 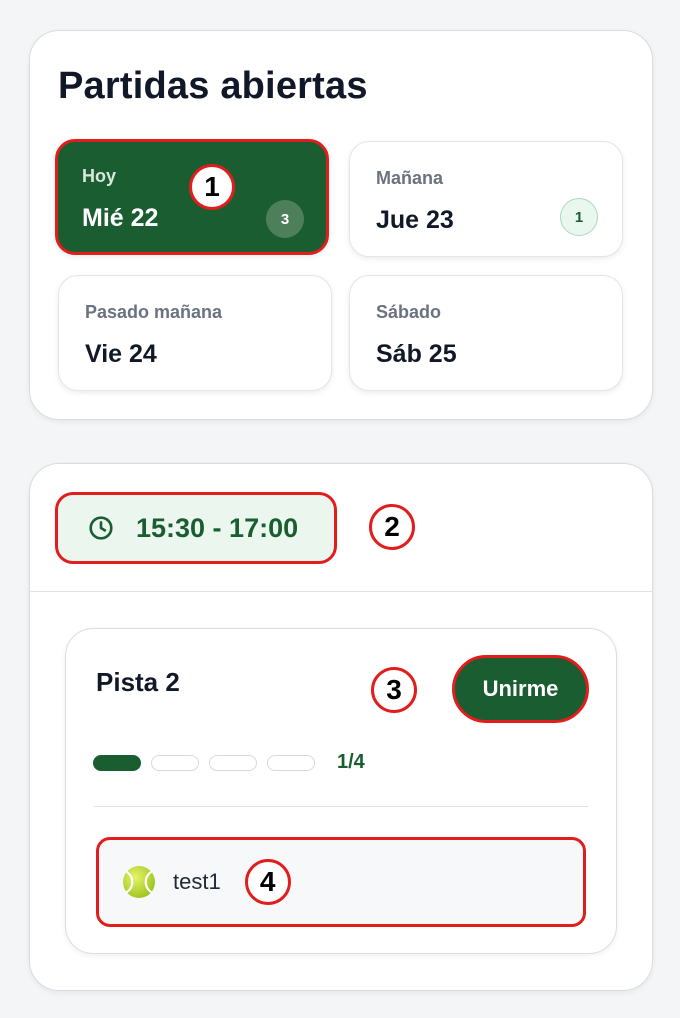 I want to click on day-date: Mié 22, so click(x=120, y=218).